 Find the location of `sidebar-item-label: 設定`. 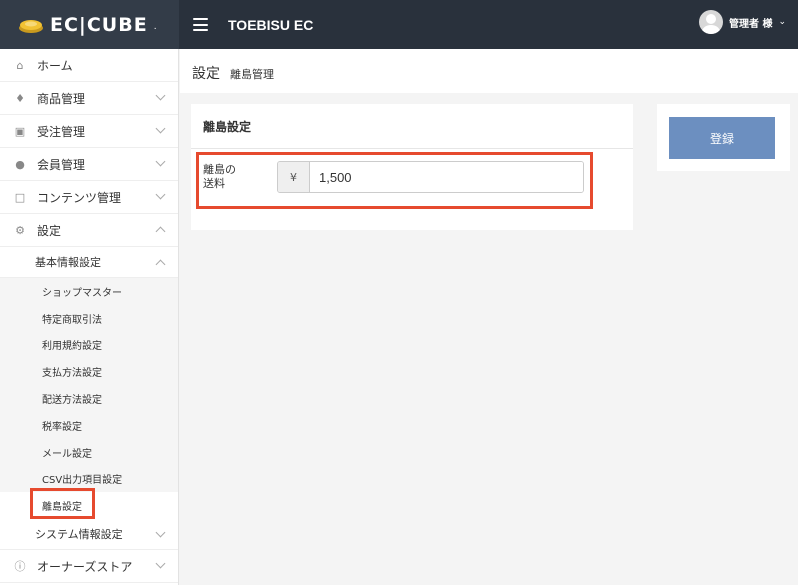

sidebar-item-label: 設定 is located at coordinates (49, 230).